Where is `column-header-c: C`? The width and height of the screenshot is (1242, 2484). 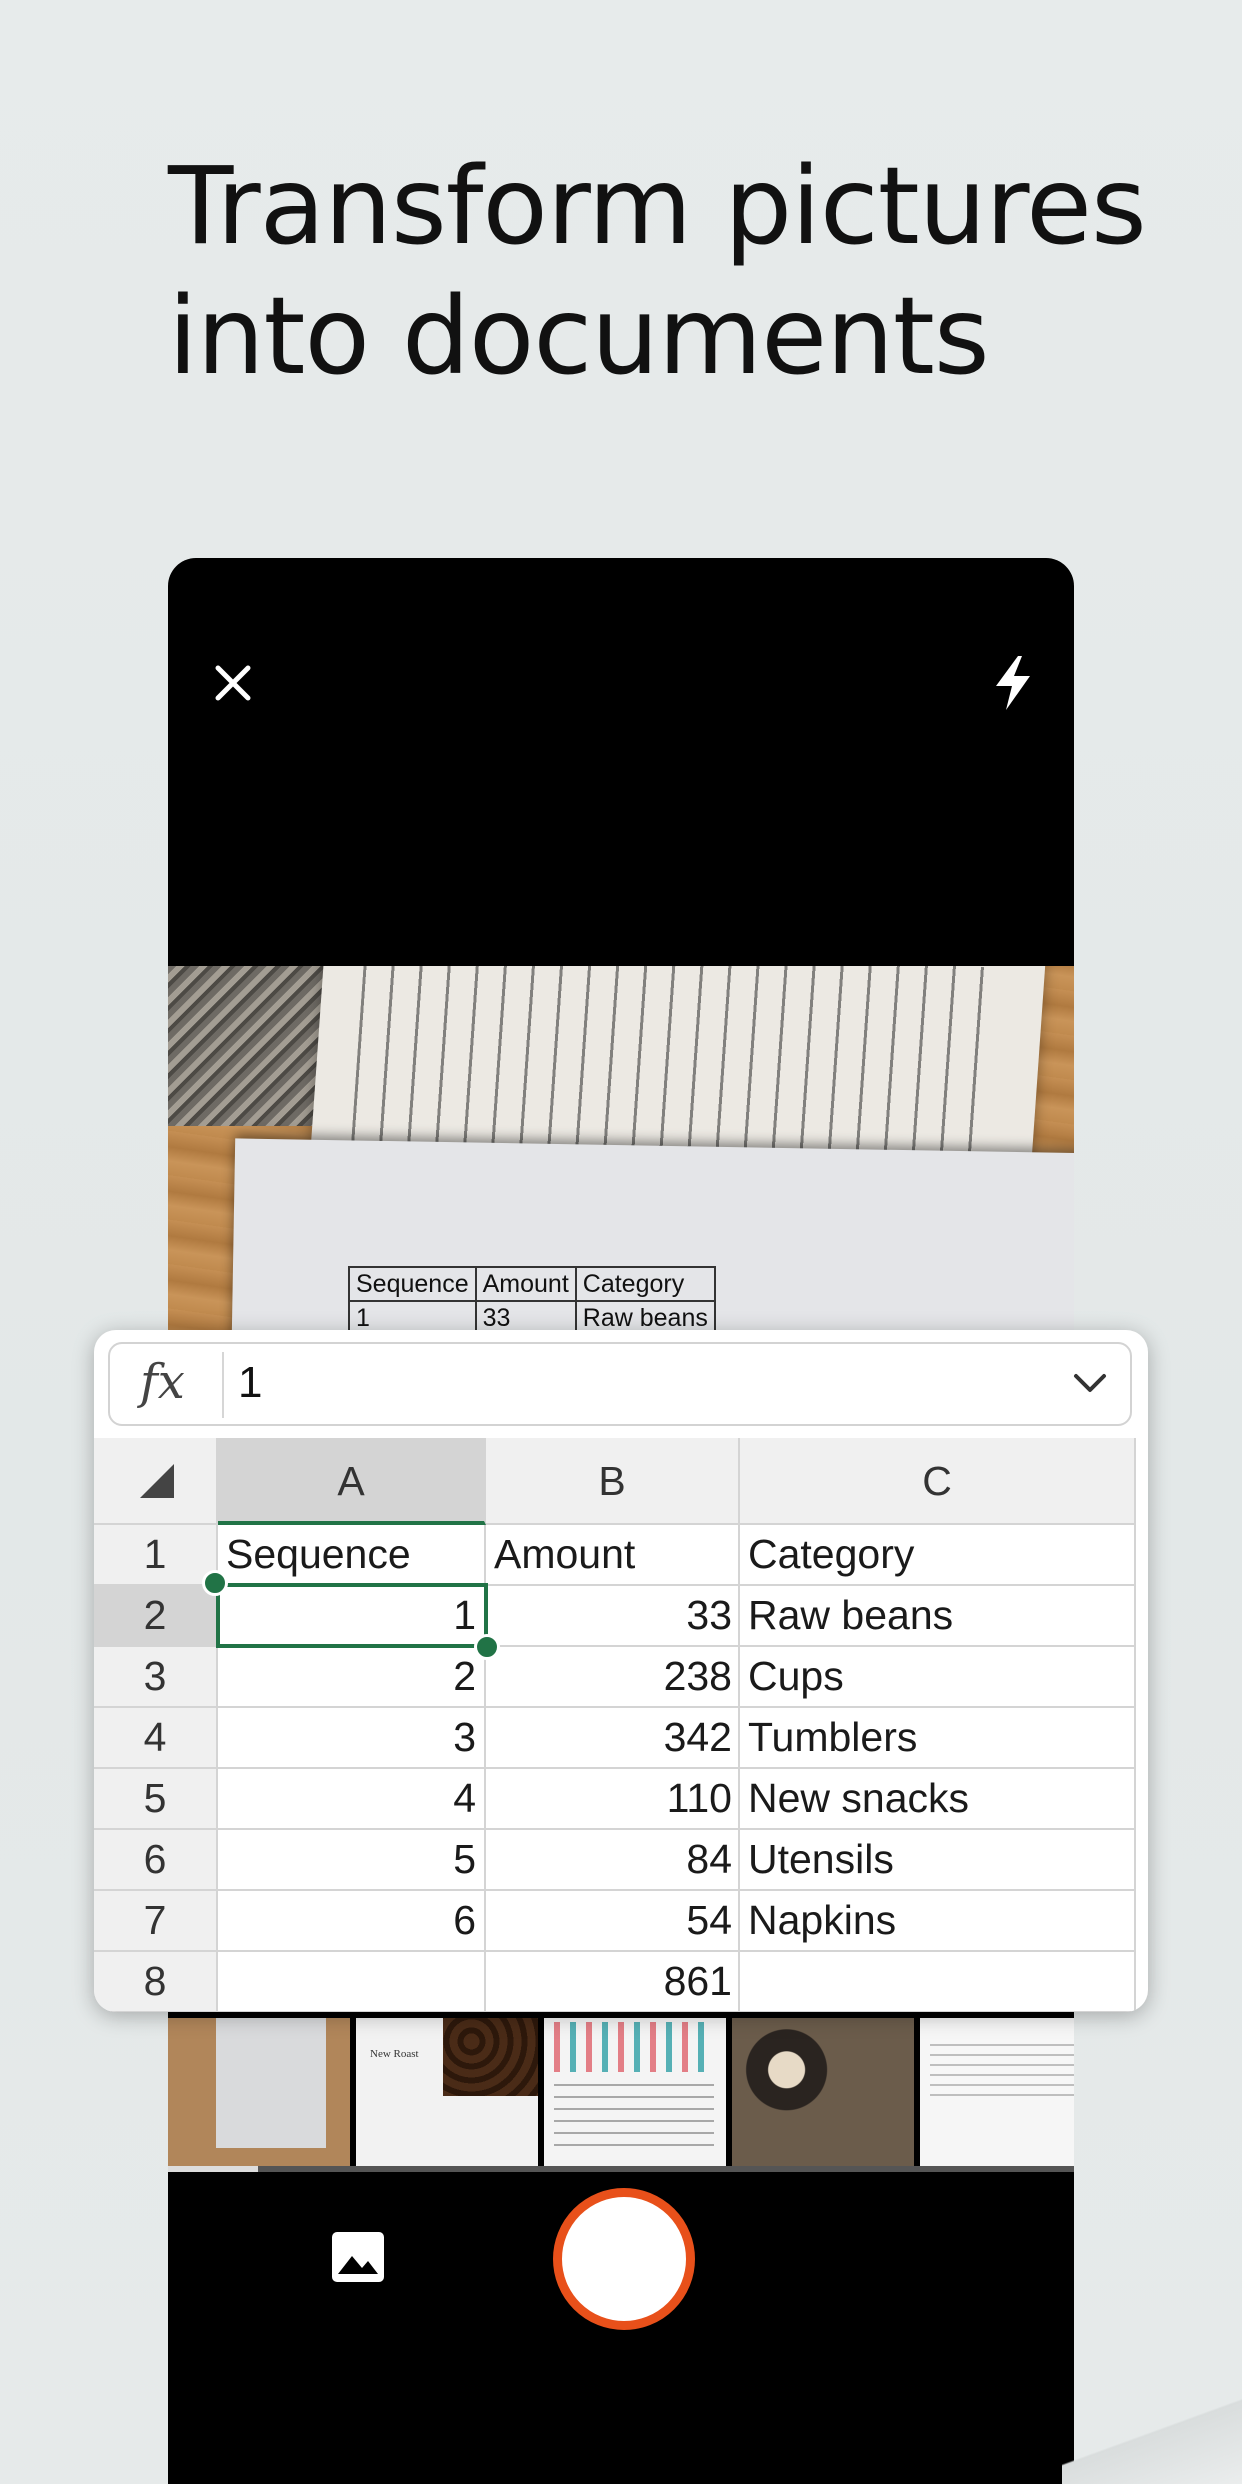
column-header-c: C is located at coordinates (938, 1481).